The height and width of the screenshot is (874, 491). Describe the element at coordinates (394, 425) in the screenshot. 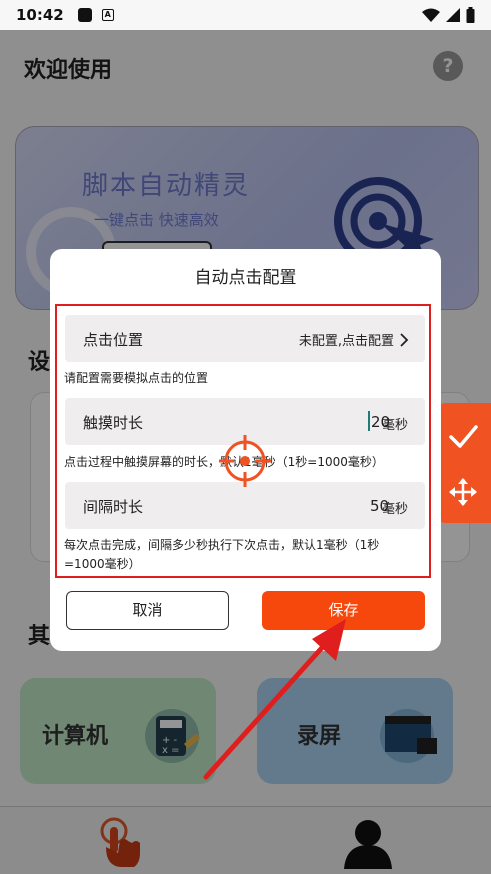

I see `touch-duration-unit: 毫秒` at that location.